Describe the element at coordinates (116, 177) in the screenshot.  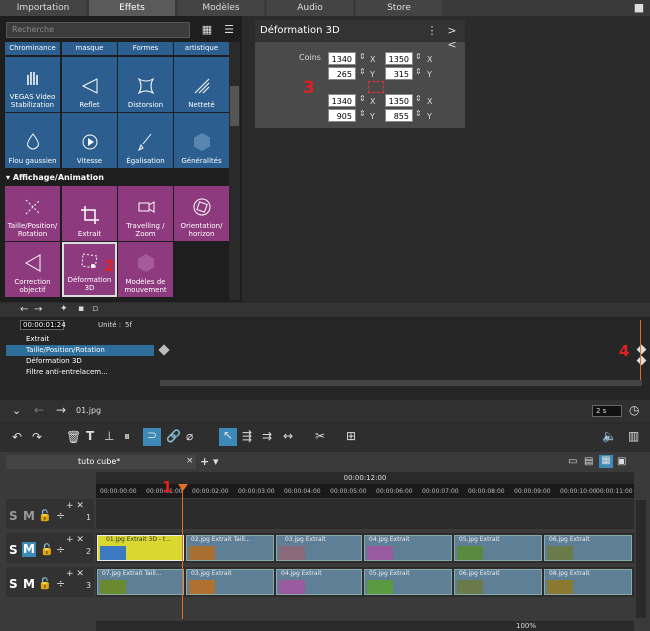
I see `section-affichage-animation: ▾ Affichage/Animation` at that location.